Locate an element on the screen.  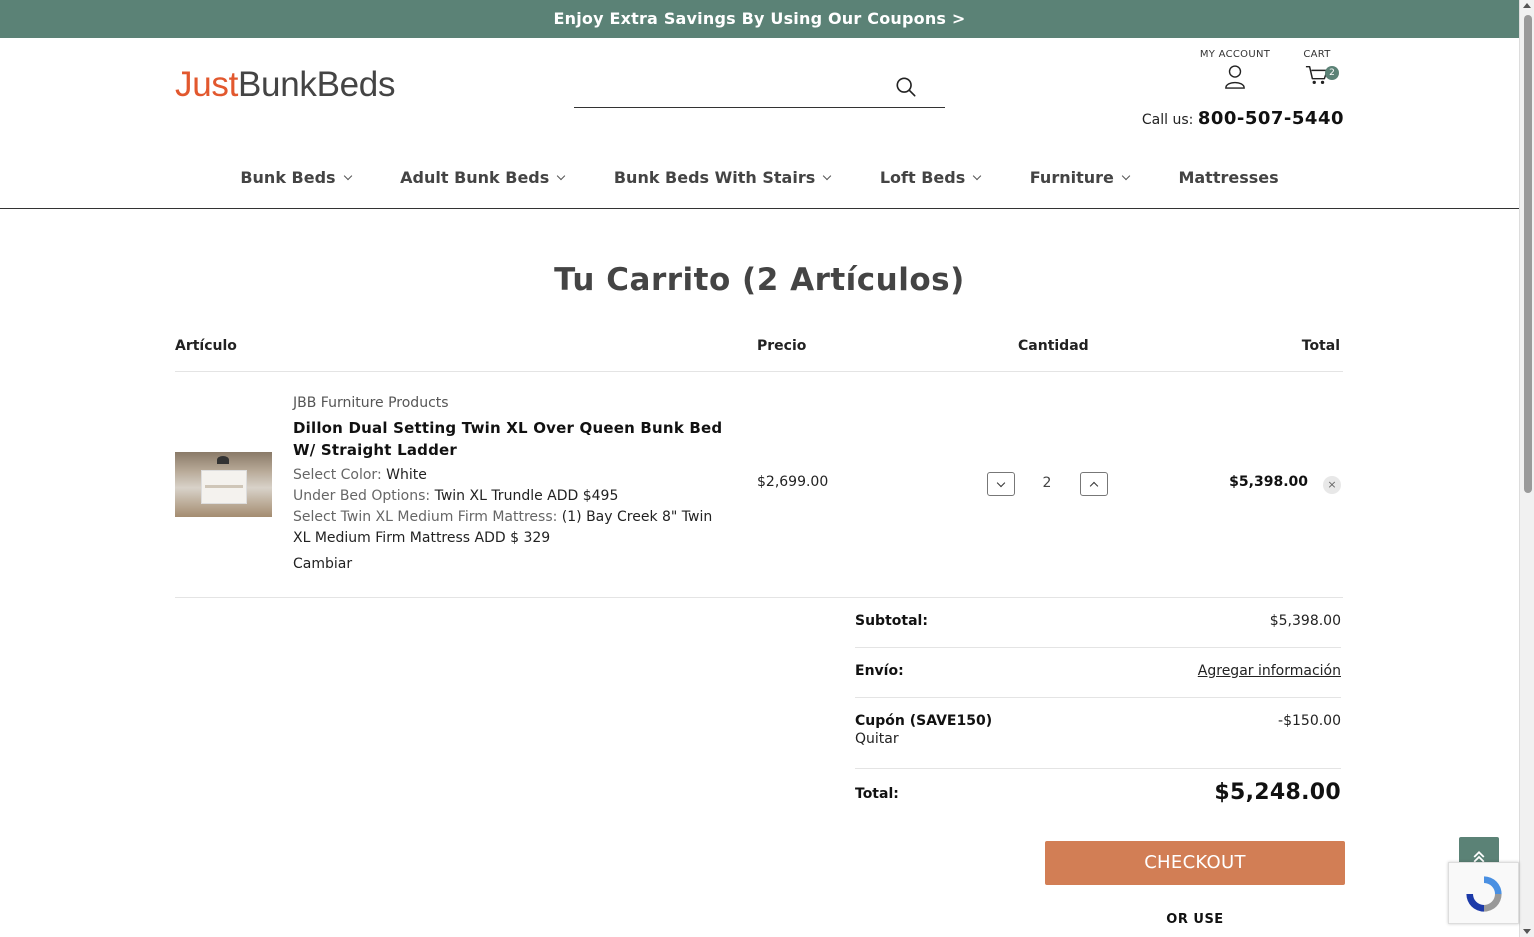
scroll-up-arrow-icon is located at coordinates (1527, 5).